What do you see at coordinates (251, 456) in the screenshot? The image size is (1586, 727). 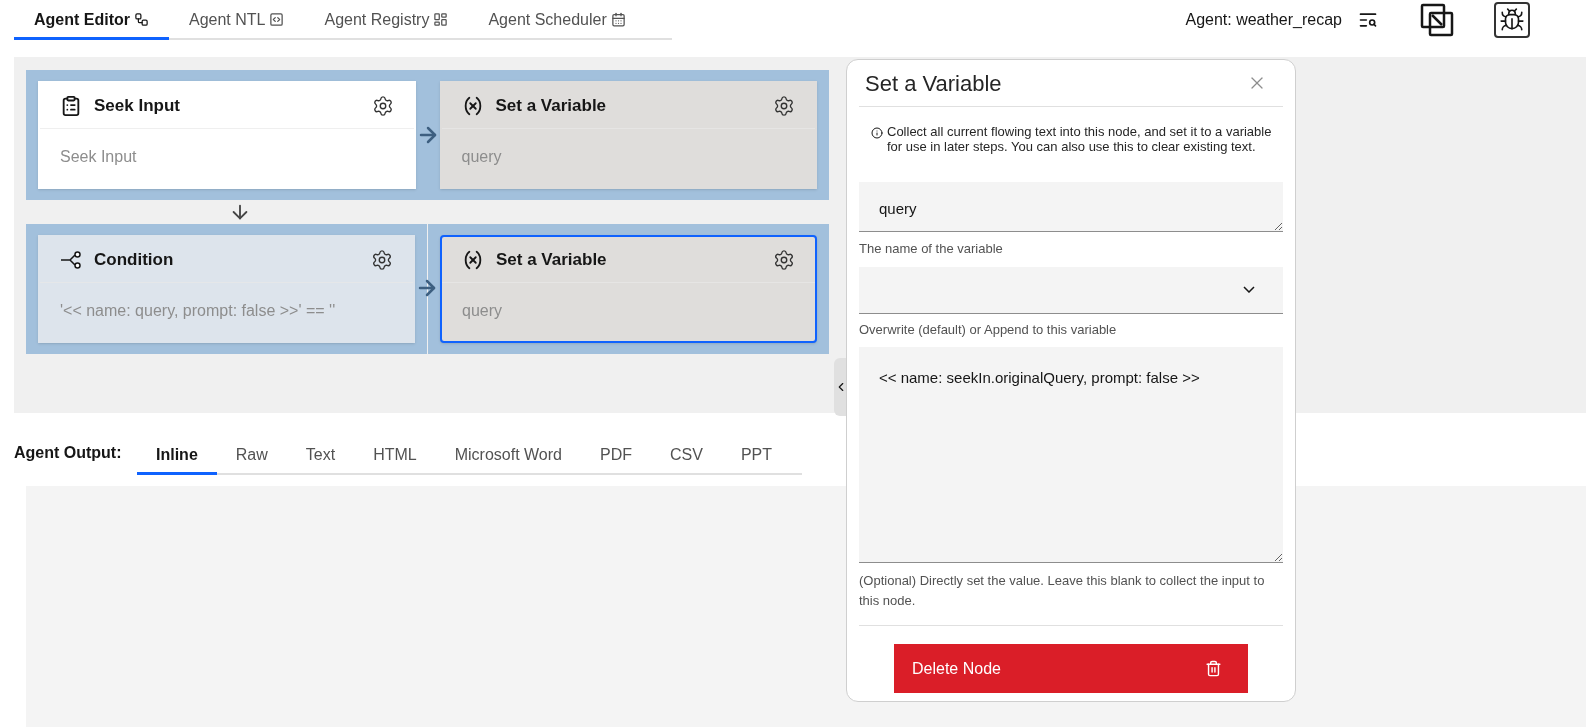 I see `output-tab: Raw` at bounding box center [251, 456].